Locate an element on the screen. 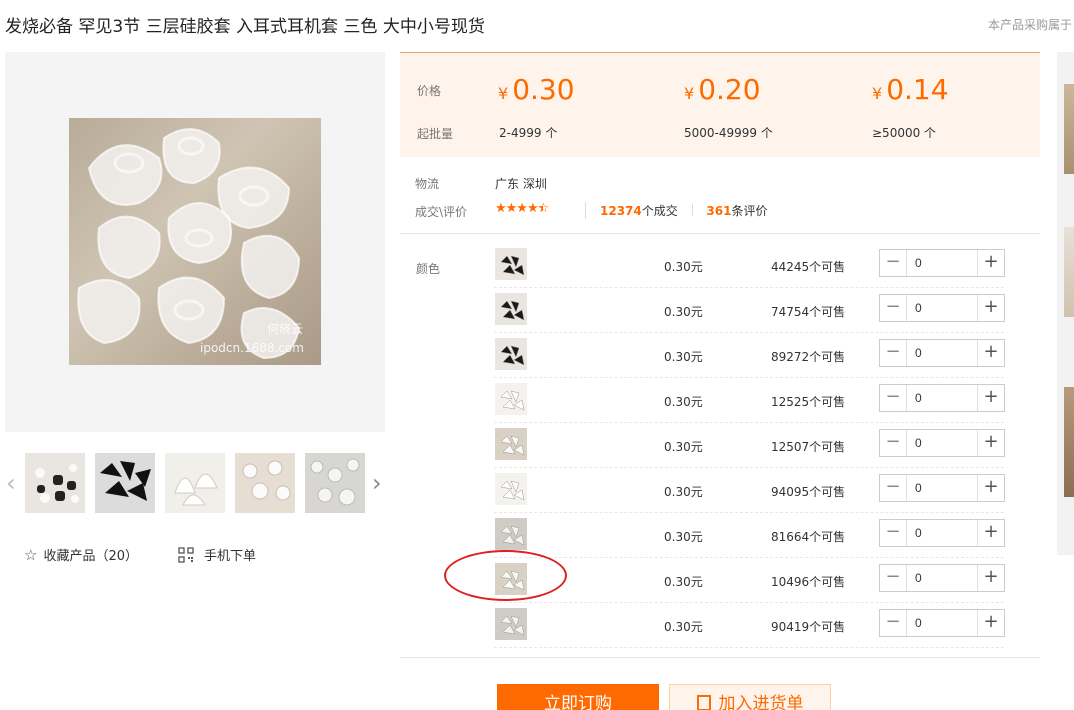 This screenshot has width=1074, height=710. sku-row: 0.30元81664个可售−+ is located at coordinates (749, 535).